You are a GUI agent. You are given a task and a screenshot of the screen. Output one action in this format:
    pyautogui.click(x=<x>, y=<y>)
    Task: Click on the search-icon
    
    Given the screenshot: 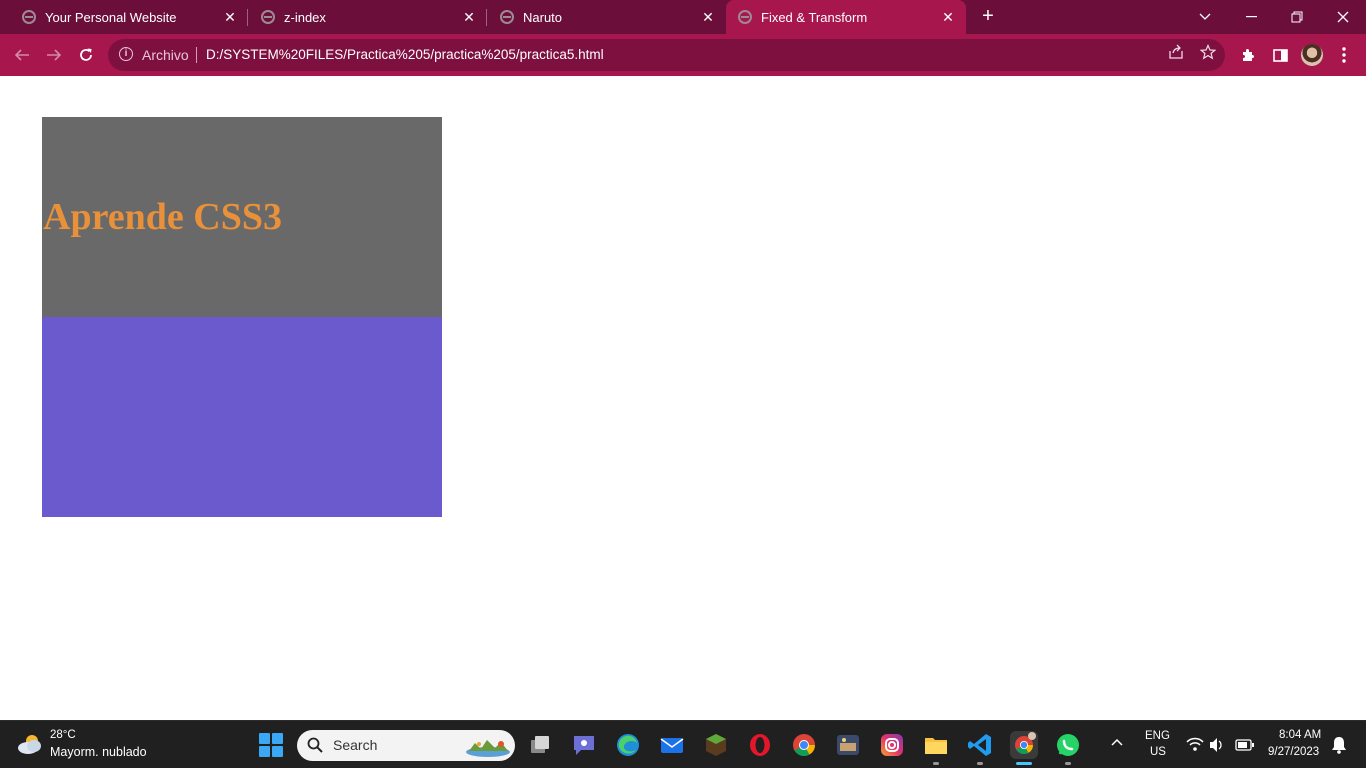 What is the action you would take?
    pyautogui.click(x=315, y=745)
    